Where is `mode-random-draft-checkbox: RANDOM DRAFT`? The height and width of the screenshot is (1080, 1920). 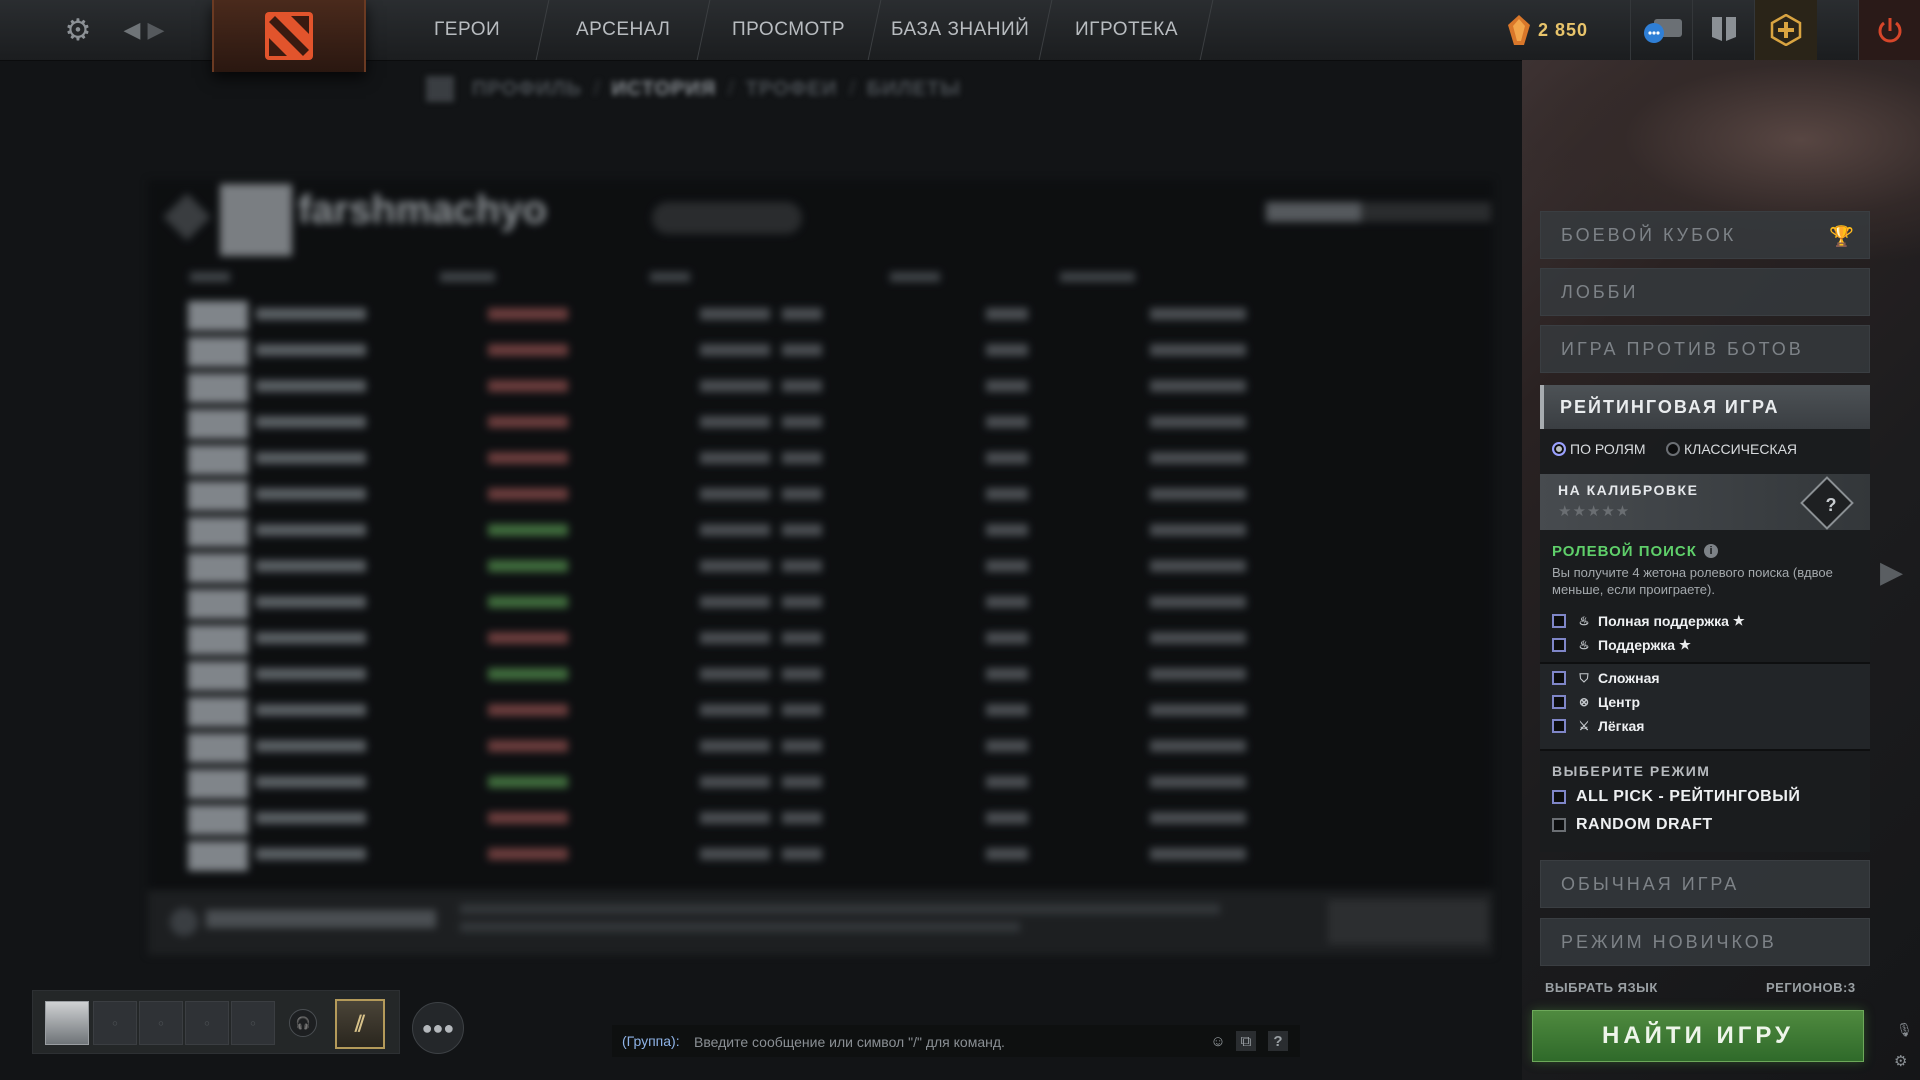 mode-random-draft-checkbox: RANDOM DRAFT is located at coordinates (1632, 825).